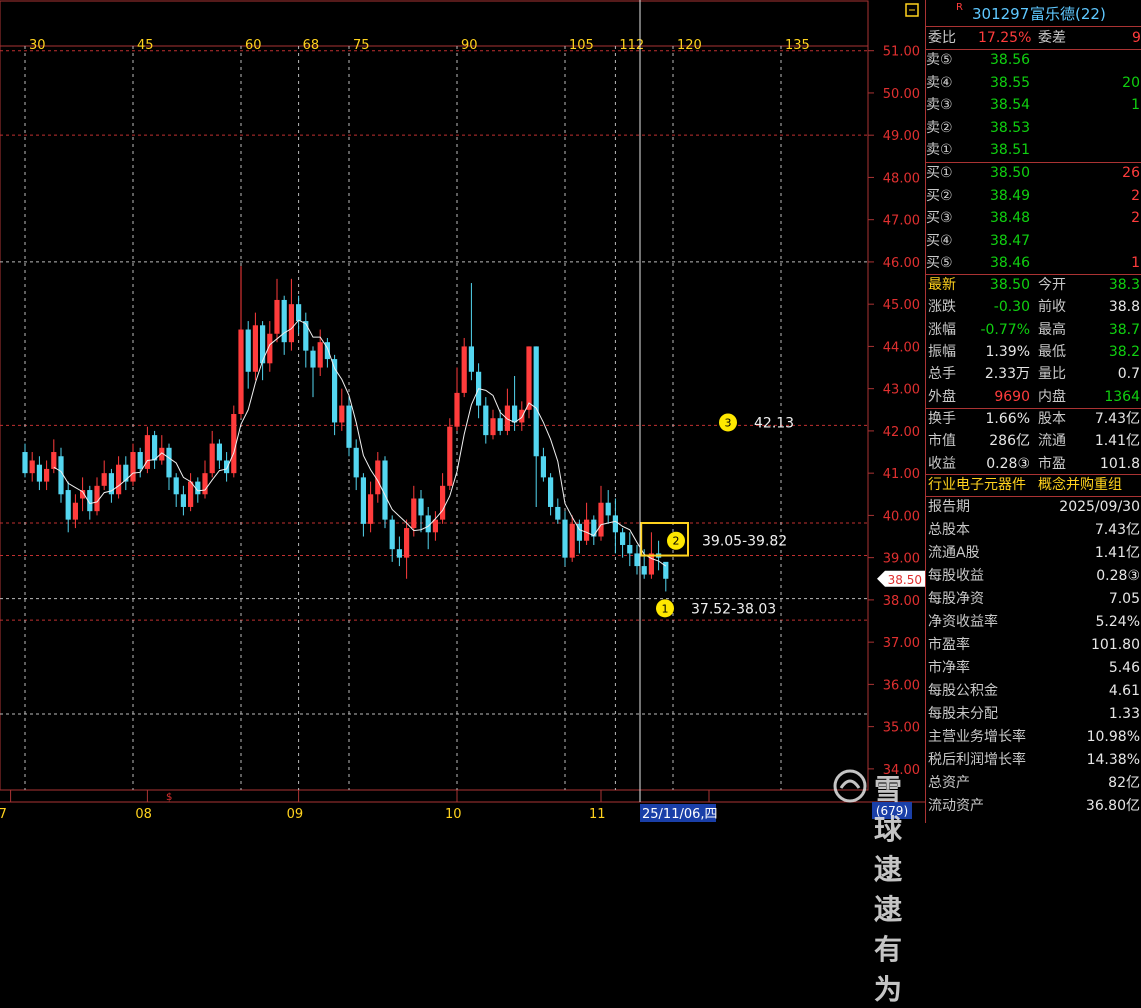 The image size is (1141, 1008). What do you see at coordinates (1033, 83) in the screenshot?
I see `sell-row: 卖④ 38.55 20` at bounding box center [1033, 83].